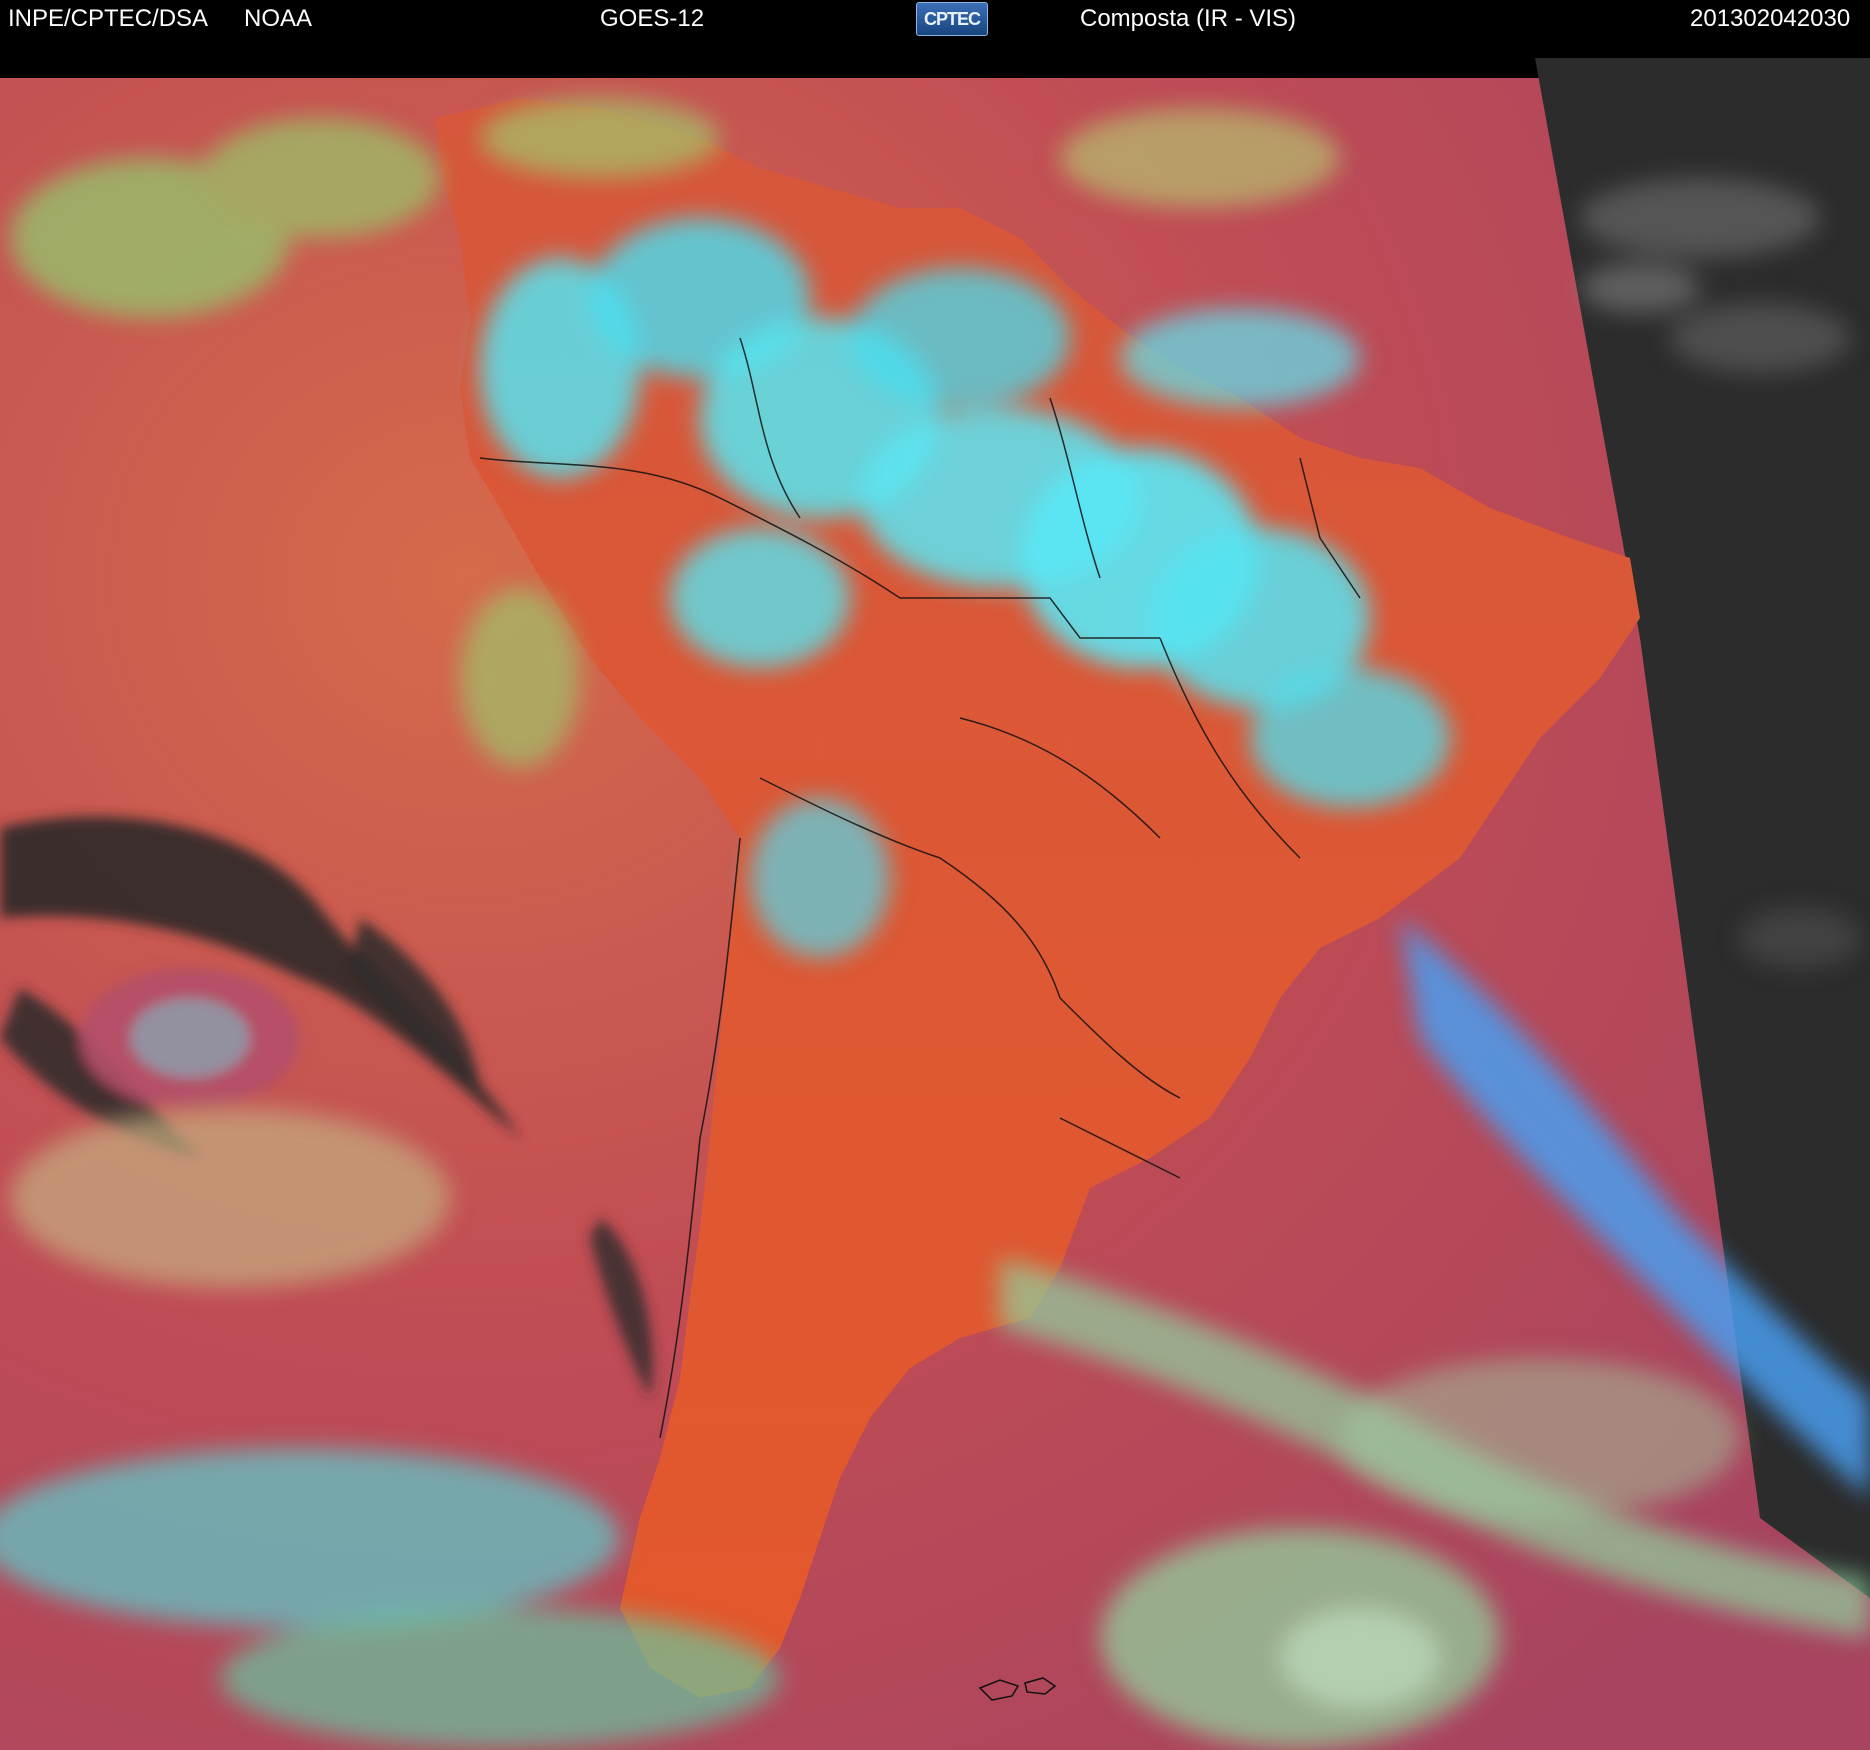 Image resolution: width=1870 pixels, height=1750 pixels. Describe the element at coordinates (108, 18) in the screenshot. I see `institution-label: INPE/CPTEC/DSA` at that location.